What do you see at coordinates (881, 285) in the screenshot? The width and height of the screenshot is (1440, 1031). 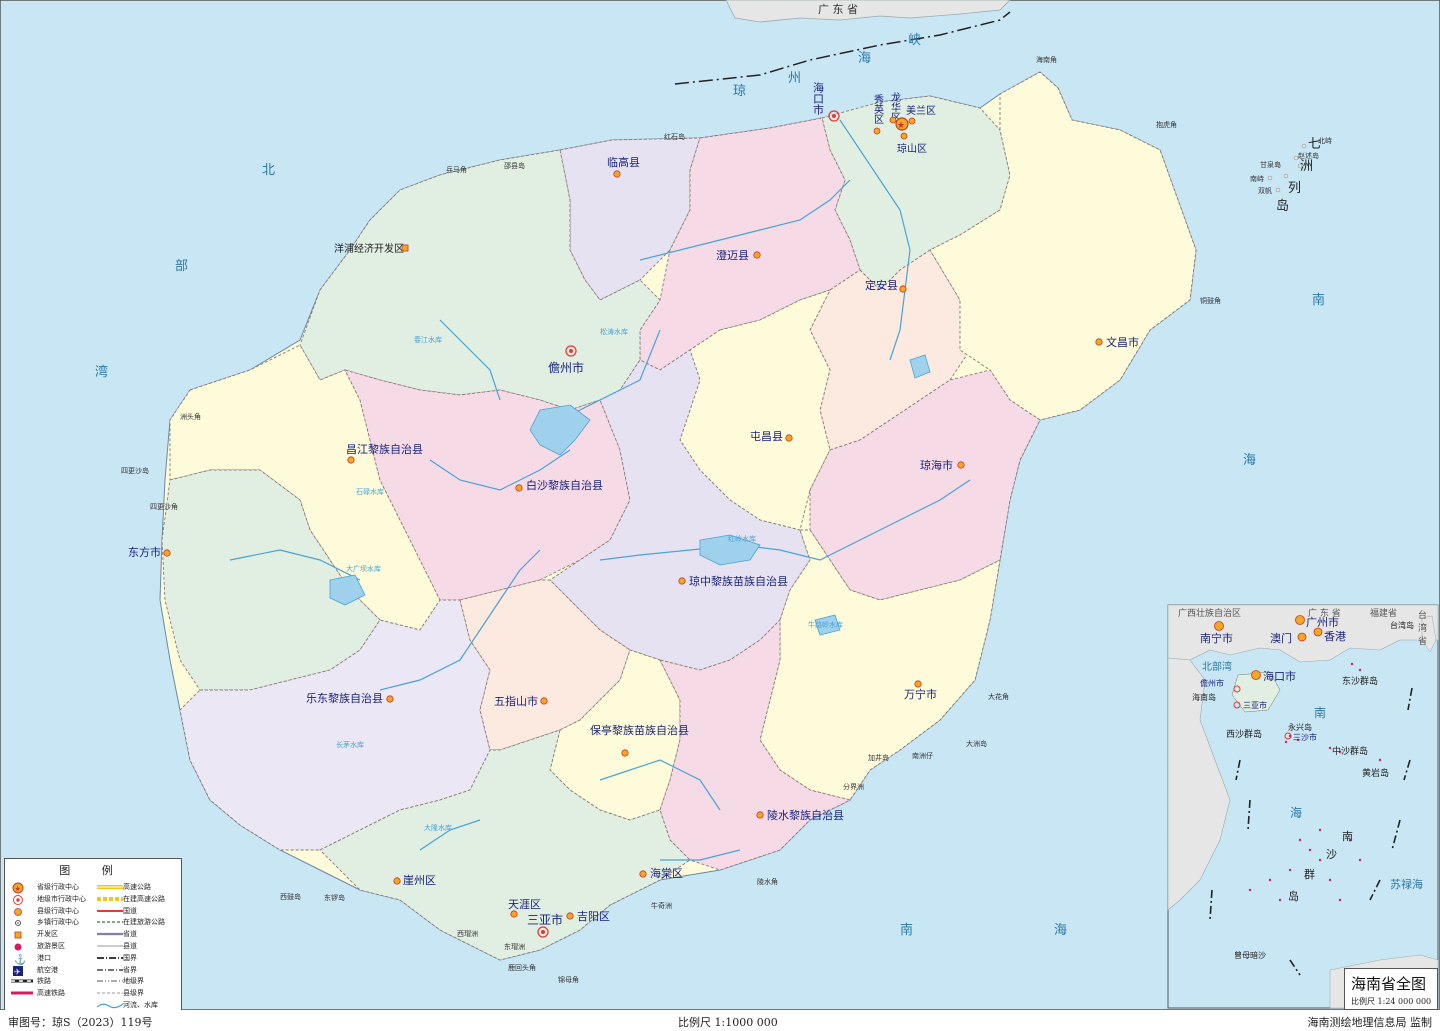 I see `place-label-dingan: 定安县` at bounding box center [881, 285].